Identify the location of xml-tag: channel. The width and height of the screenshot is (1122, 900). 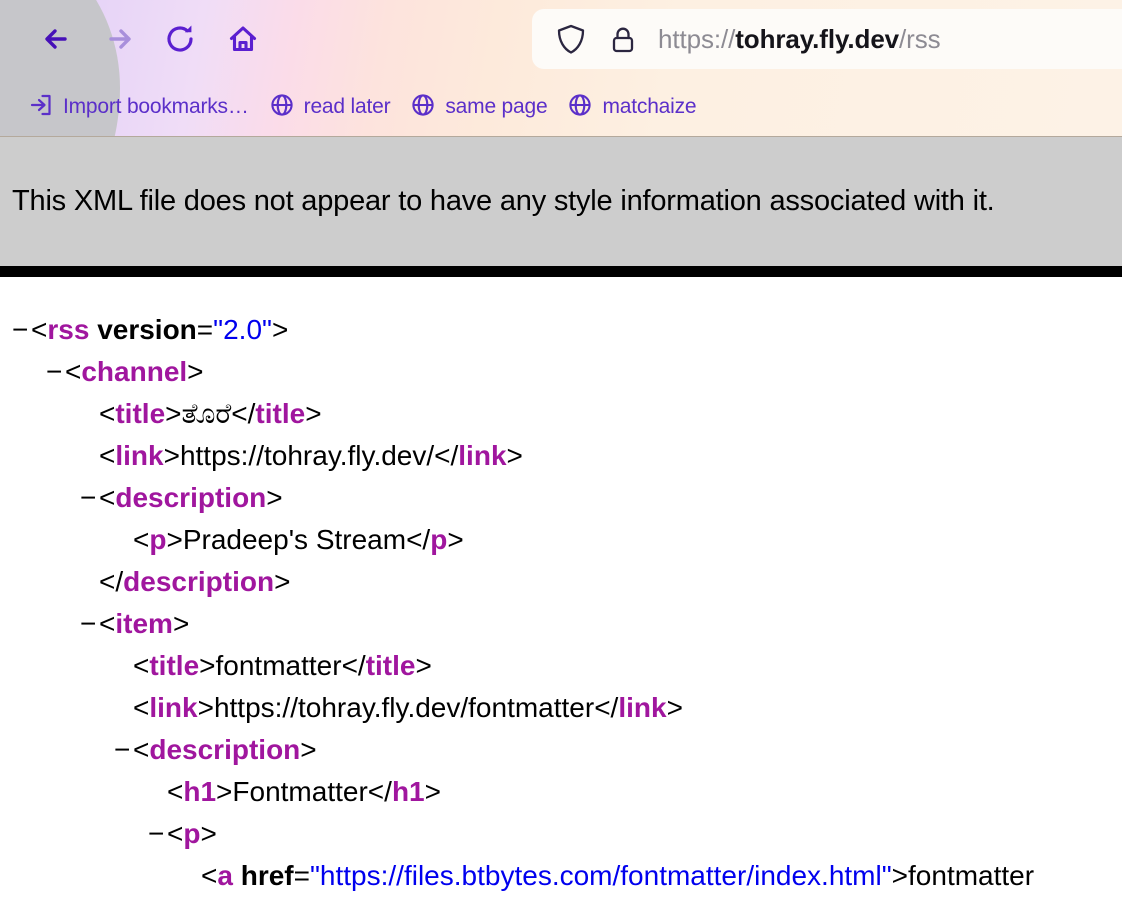
(134, 371).